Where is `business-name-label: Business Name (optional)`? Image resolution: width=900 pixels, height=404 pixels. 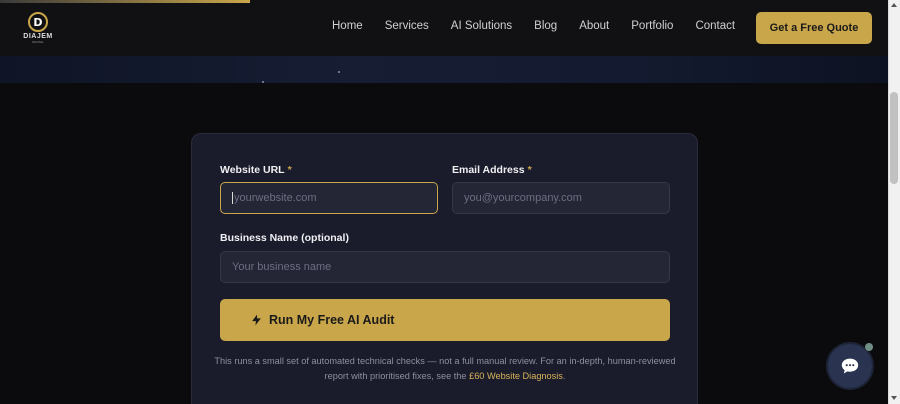
business-name-label: Business Name (optional) is located at coordinates (284, 238).